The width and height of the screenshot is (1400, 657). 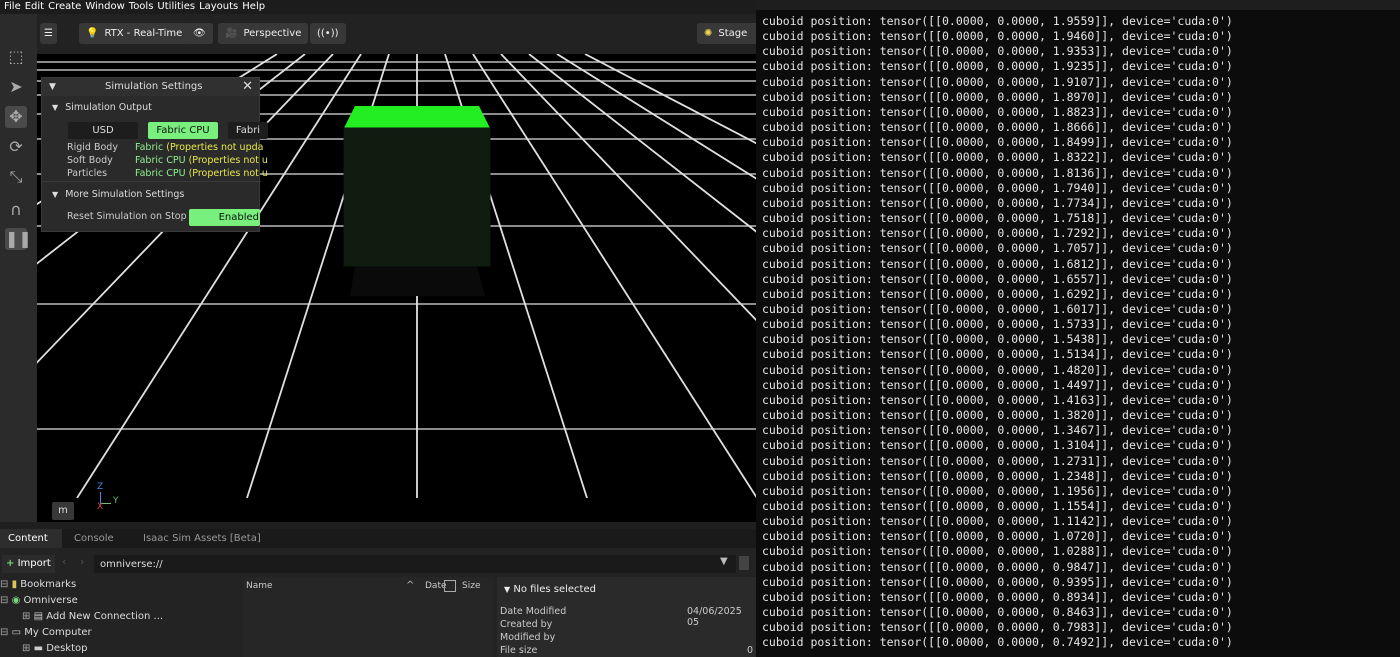 What do you see at coordinates (141, 6) in the screenshot?
I see `menu-tools: Tools` at bounding box center [141, 6].